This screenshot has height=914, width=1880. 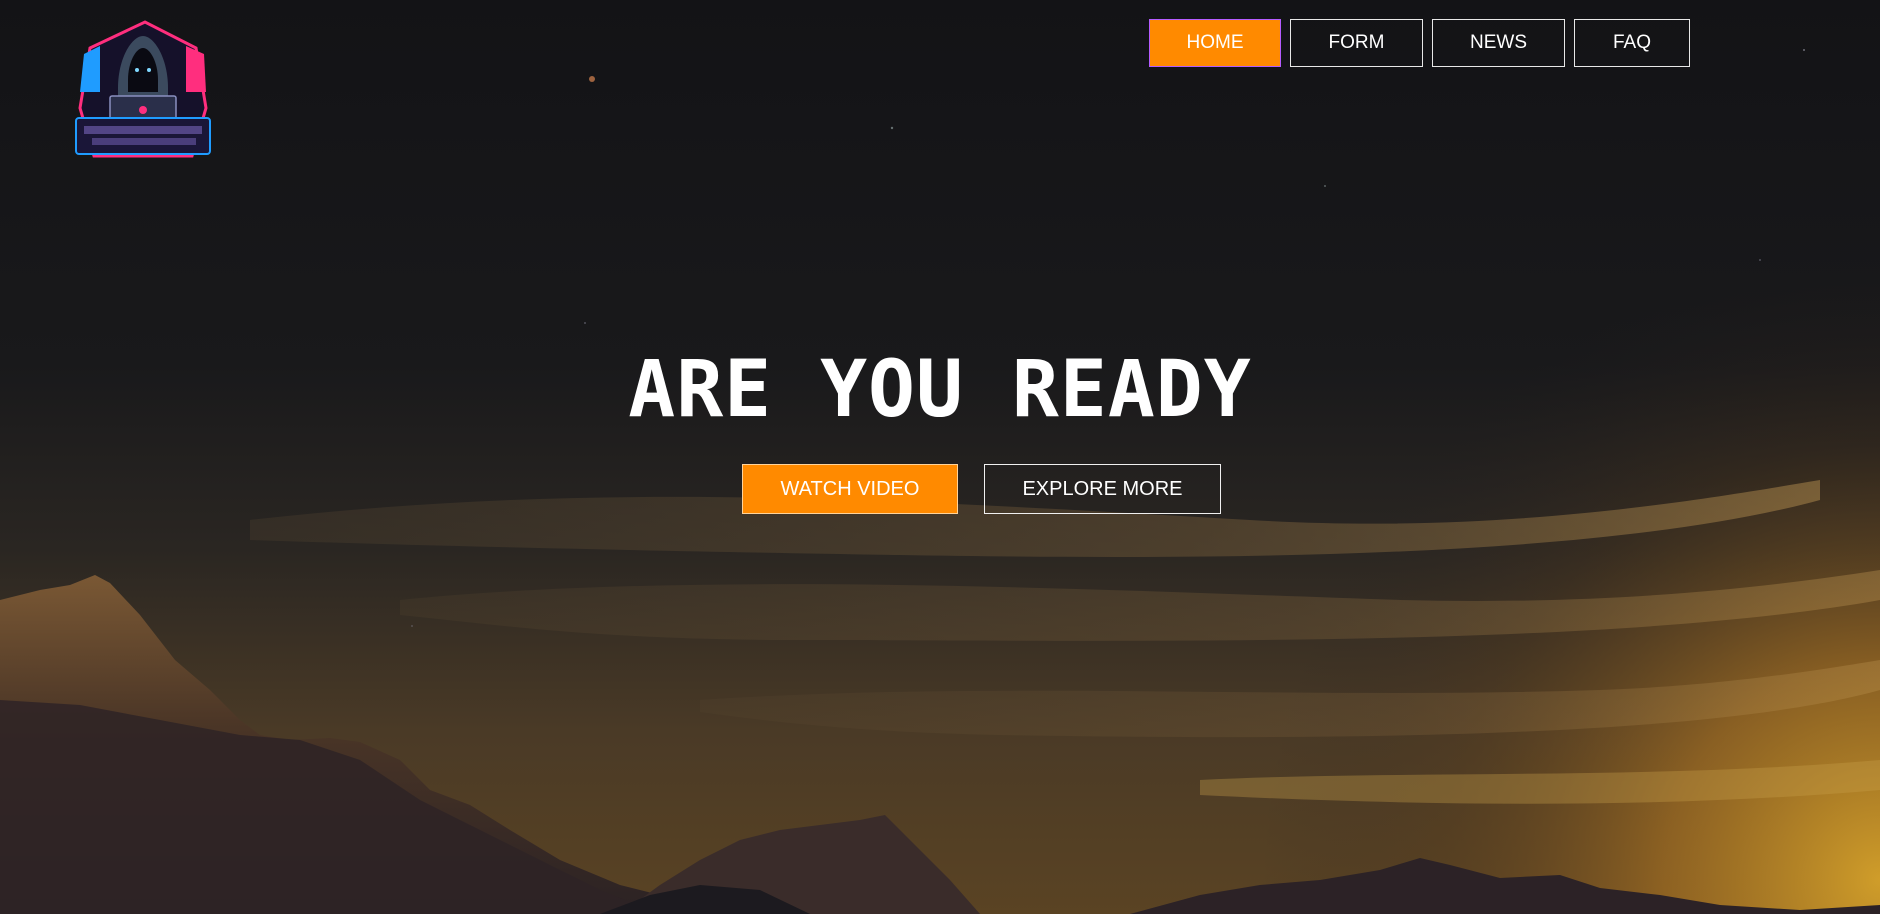 I want to click on top-nav: HOME FORM NEWS FAQ, so click(x=1419, y=43).